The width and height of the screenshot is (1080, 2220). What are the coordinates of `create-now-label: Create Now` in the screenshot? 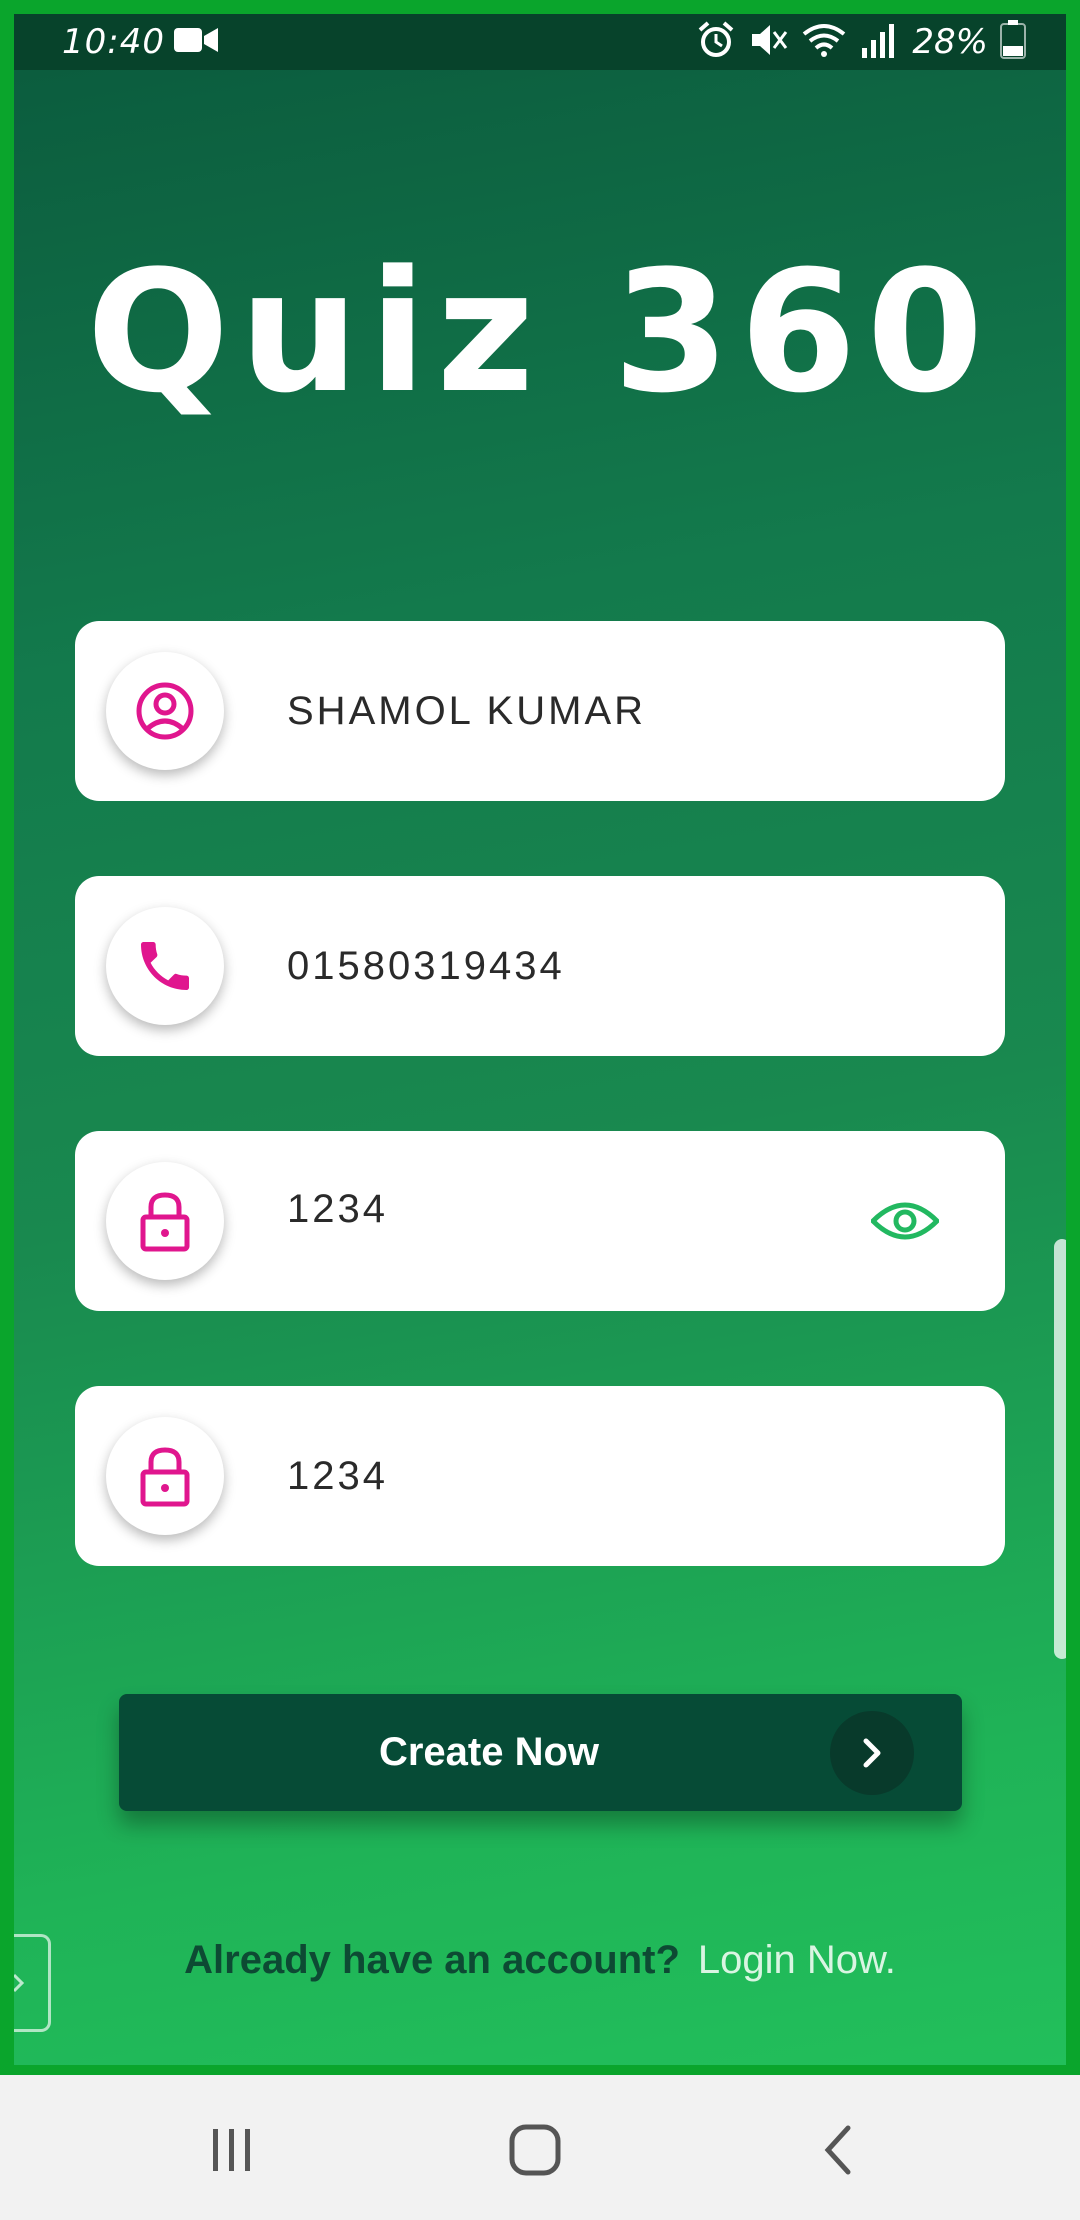 It's located at (489, 1752).